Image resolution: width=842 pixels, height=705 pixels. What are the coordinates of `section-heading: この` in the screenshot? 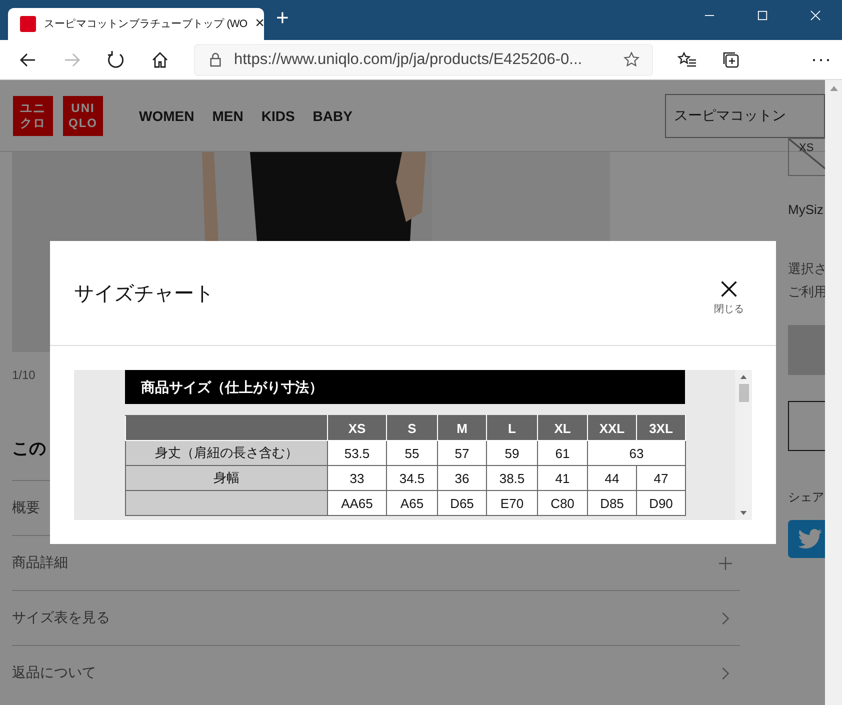 It's located at (29, 449).